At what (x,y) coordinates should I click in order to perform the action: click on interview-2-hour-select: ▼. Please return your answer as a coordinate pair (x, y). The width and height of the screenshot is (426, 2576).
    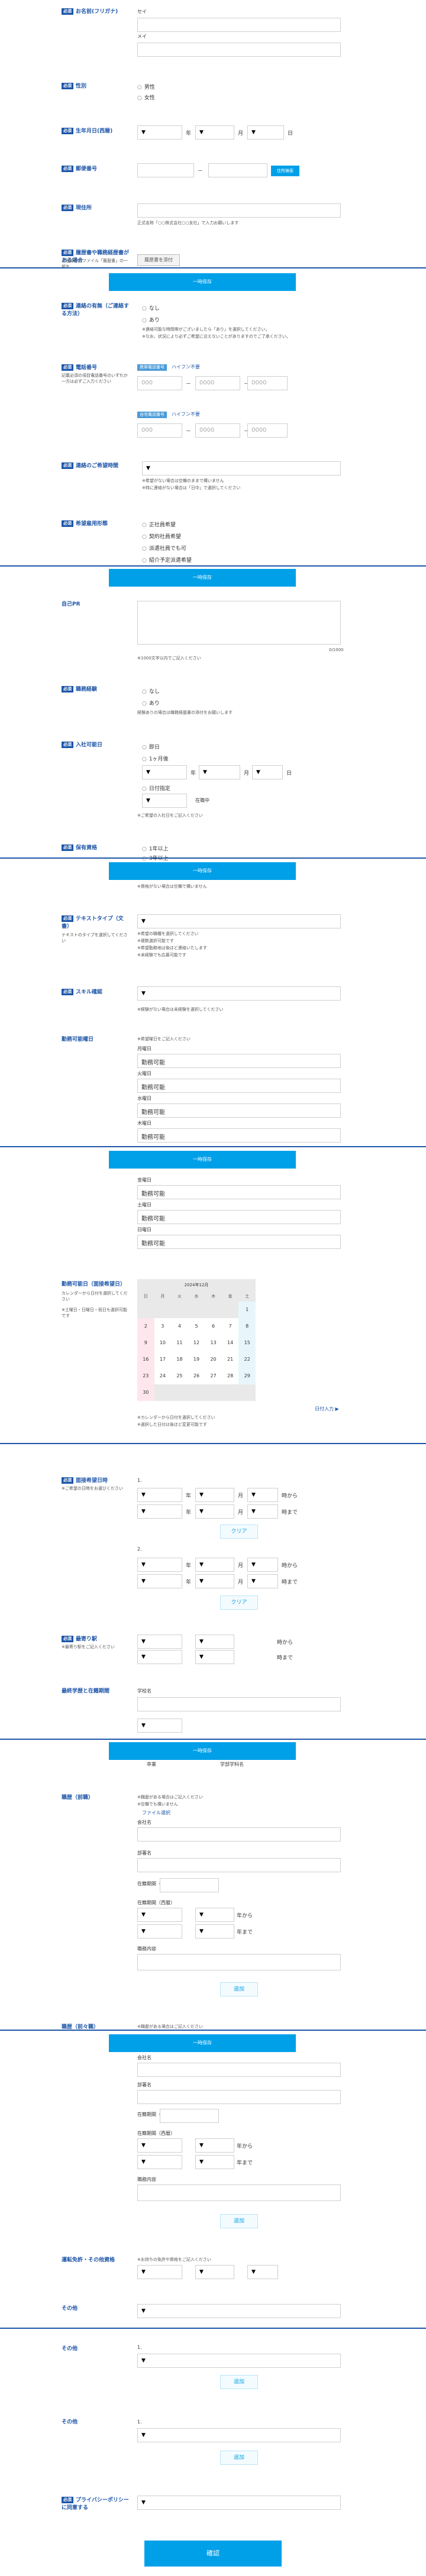
    Looking at the image, I should click on (159, 1581).